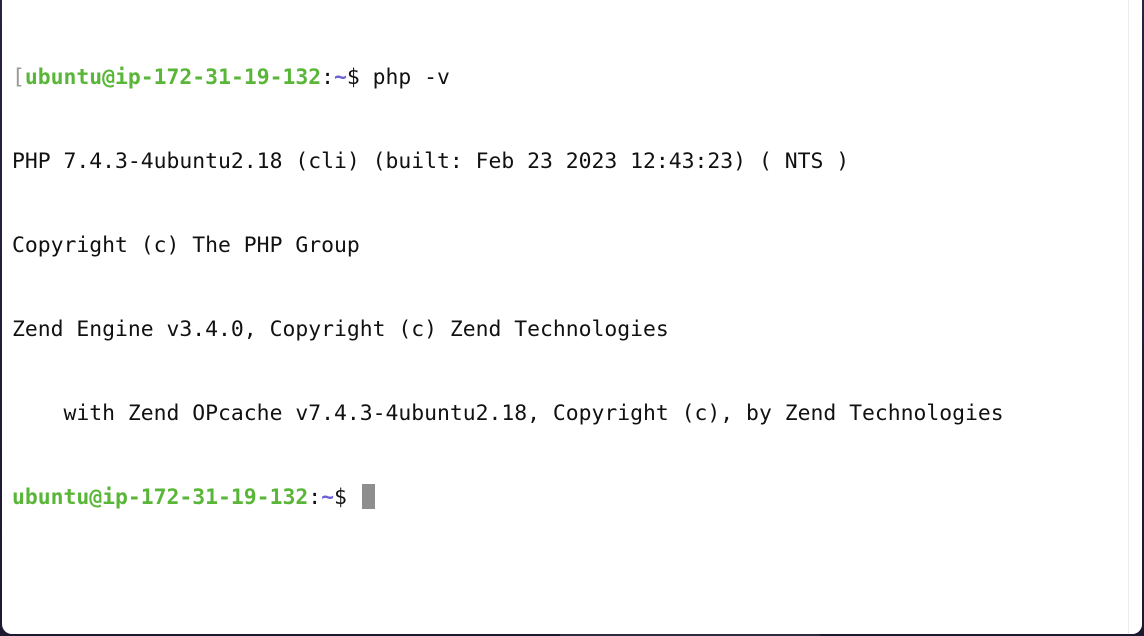  What do you see at coordinates (1135, 24) in the screenshot?
I see `scrollbar-thumb` at bounding box center [1135, 24].